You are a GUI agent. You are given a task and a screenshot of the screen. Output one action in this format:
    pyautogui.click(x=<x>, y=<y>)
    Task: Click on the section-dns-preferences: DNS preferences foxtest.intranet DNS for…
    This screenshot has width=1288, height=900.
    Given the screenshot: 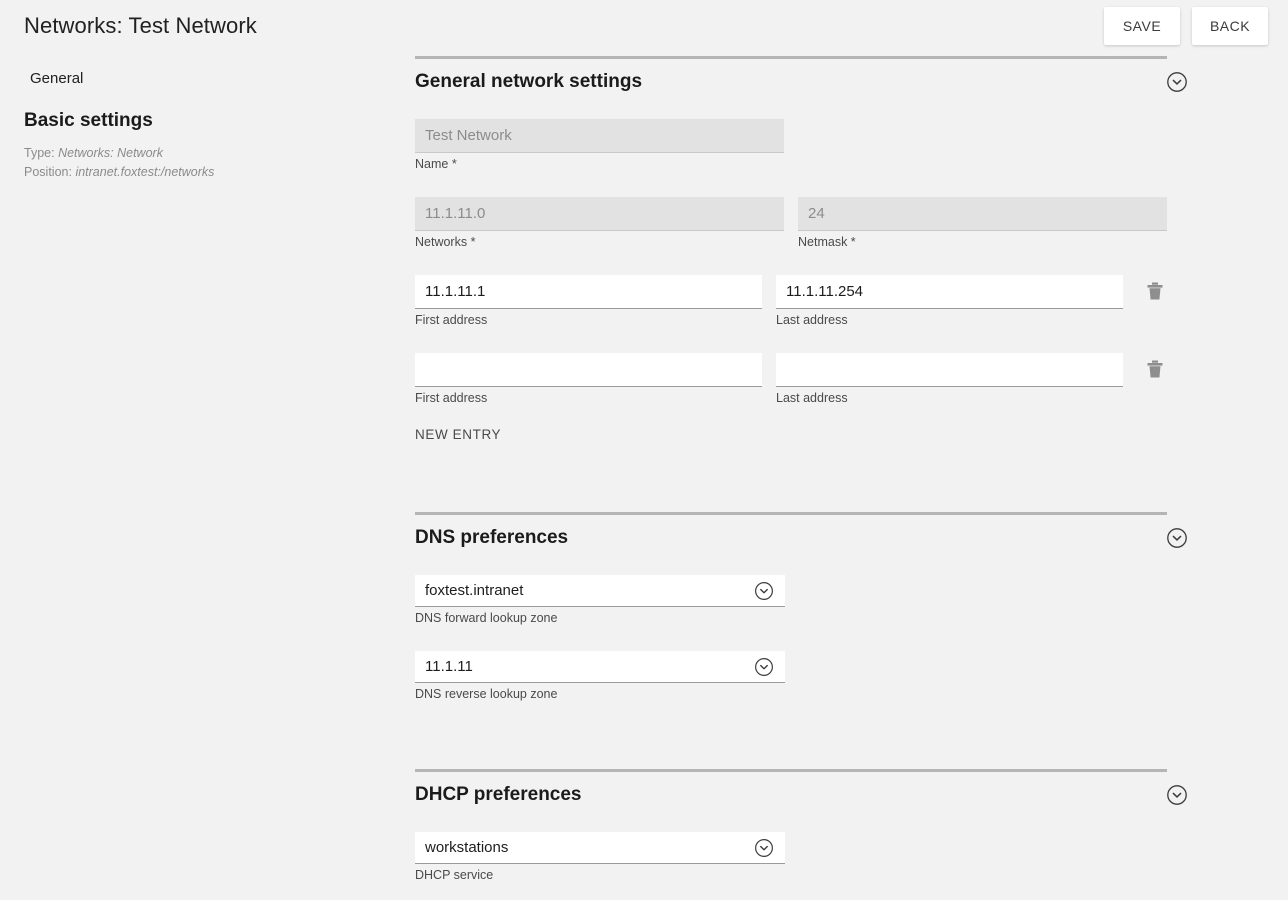 What is the action you would take?
    pyautogui.click(x=801, y=606)
    